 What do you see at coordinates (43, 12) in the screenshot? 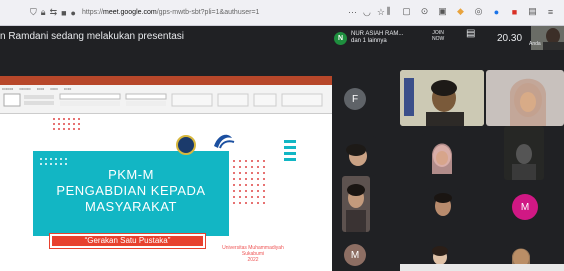
I see `lock-icon: 🔒︎` at bounding box center [43, 12].